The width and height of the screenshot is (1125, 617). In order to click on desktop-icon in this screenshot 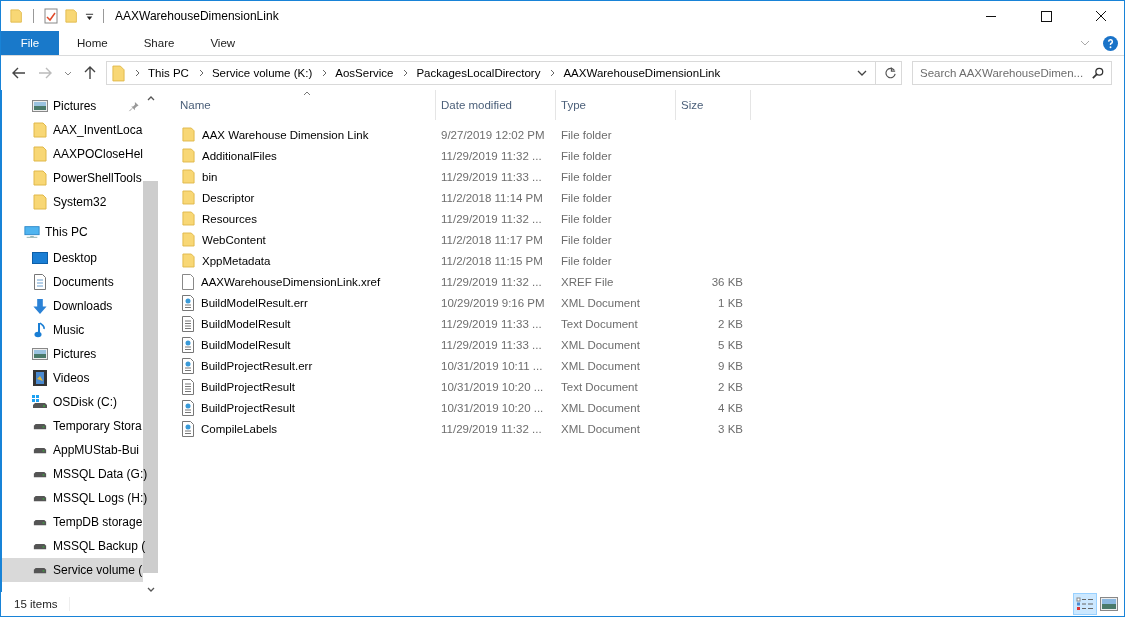, I will do `click(40, 258)`.